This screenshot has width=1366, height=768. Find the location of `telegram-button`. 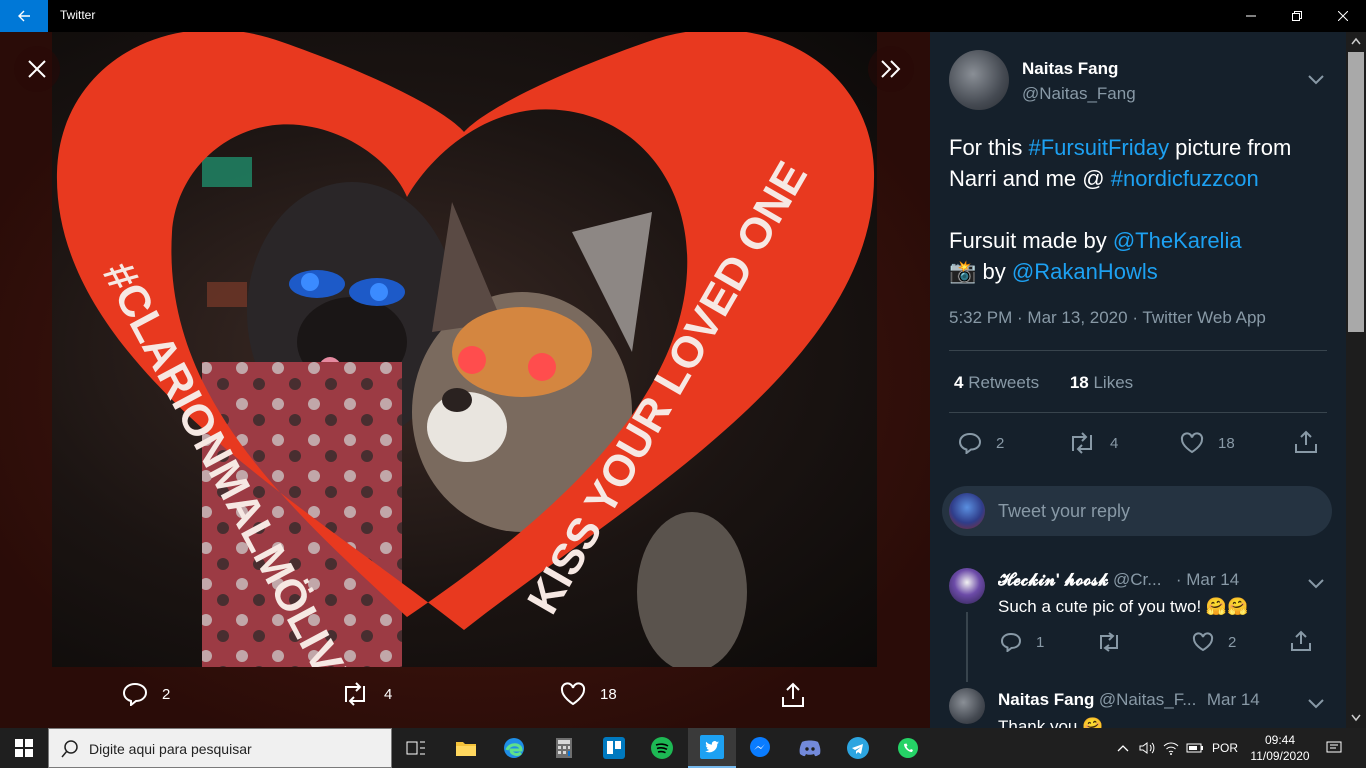

telegram-button is located at coordinates (858, 748).